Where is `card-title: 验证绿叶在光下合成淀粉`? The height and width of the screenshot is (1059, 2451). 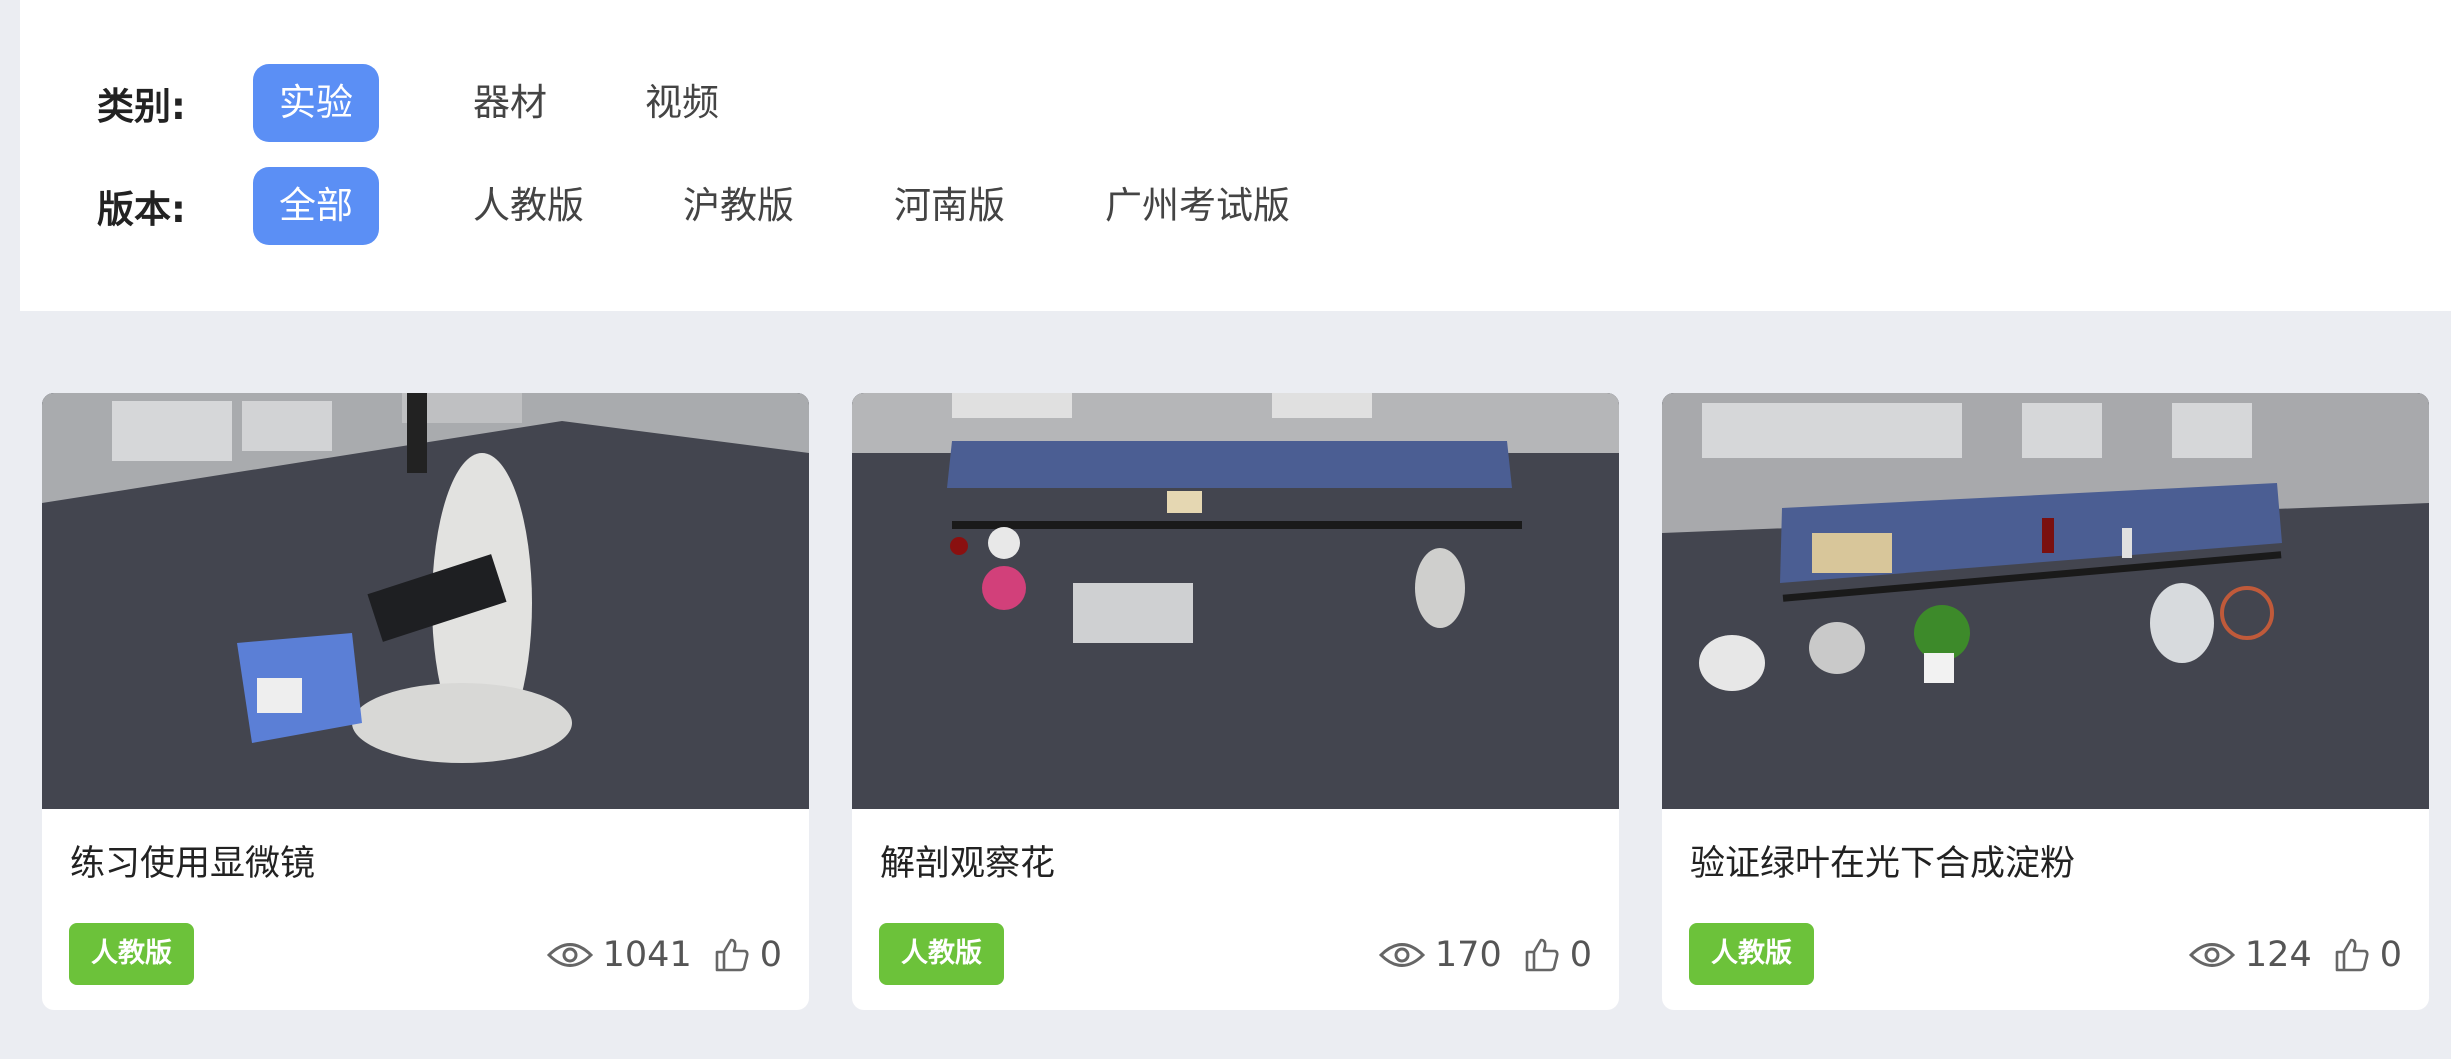 card-title: 验证绿叶在光下合成淀粉 is located at coordinates (1882, 860).